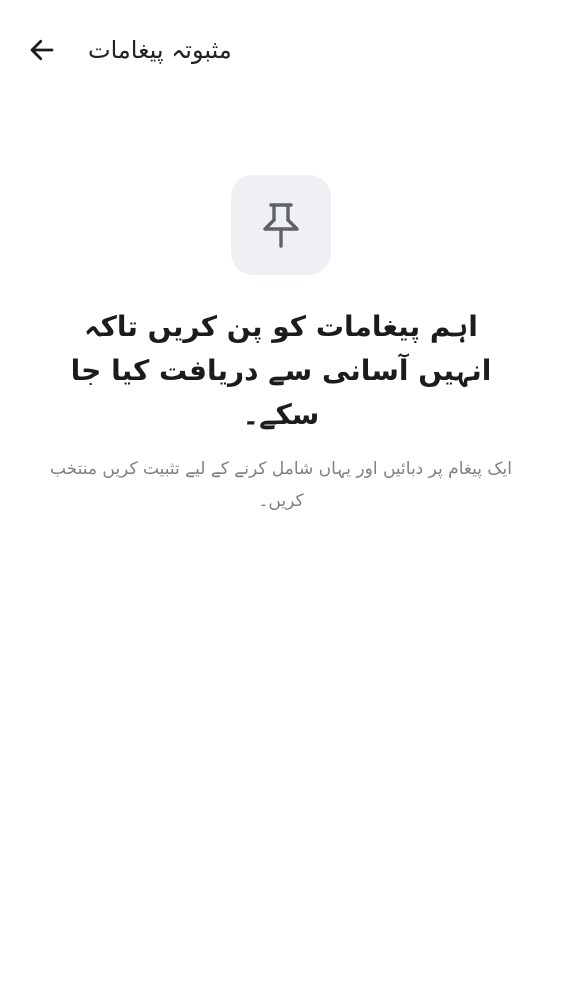  I want to click on arrow-left-icon, so click(42, 50).